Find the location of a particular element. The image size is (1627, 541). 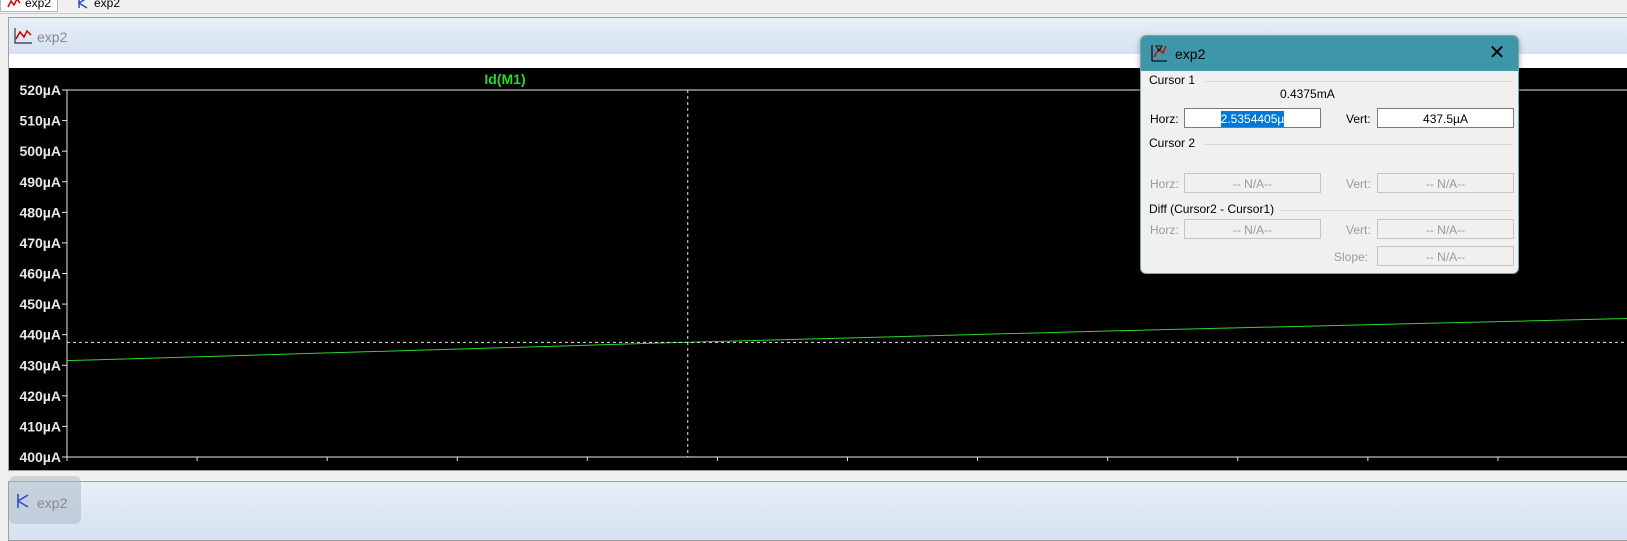

y-tick-label: 410µA is located at coordinates (40, 426).